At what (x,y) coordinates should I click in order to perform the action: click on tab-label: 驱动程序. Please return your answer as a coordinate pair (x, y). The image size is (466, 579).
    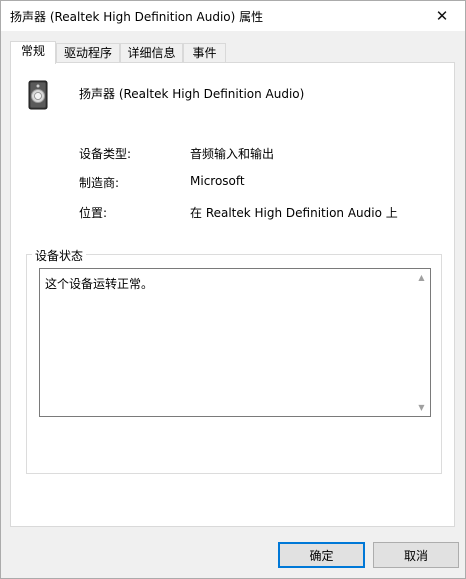
    Looking at the image, I should click on (87, 53).